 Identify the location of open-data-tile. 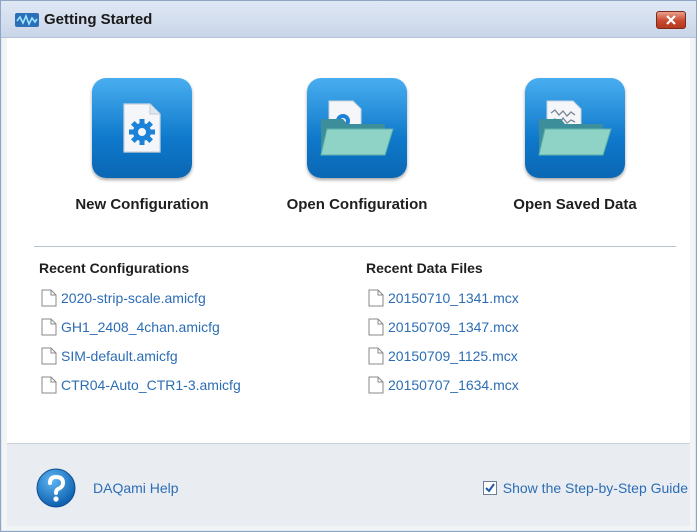
(575, 128).